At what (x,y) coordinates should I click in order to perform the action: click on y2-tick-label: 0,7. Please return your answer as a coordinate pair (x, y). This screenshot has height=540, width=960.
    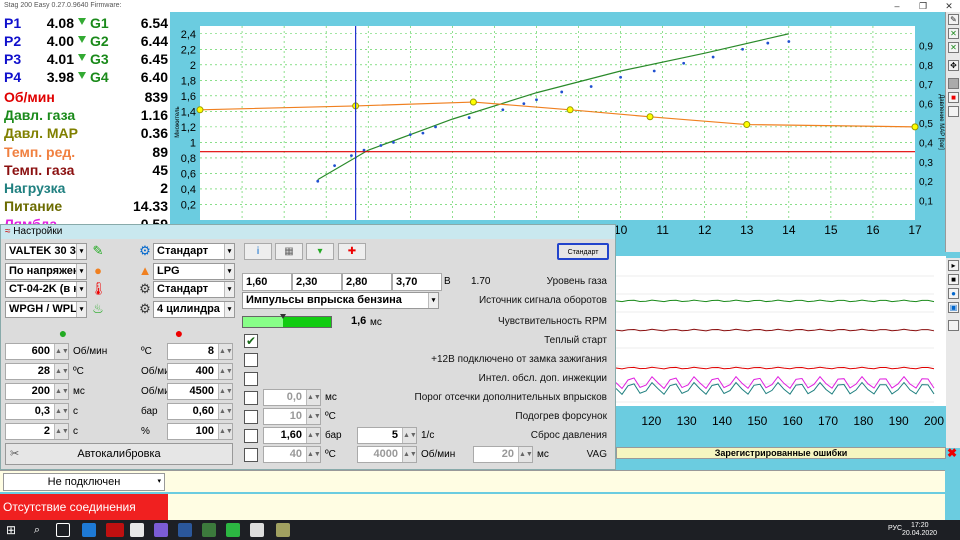
    Looking at the image, I should click on (926, 85).